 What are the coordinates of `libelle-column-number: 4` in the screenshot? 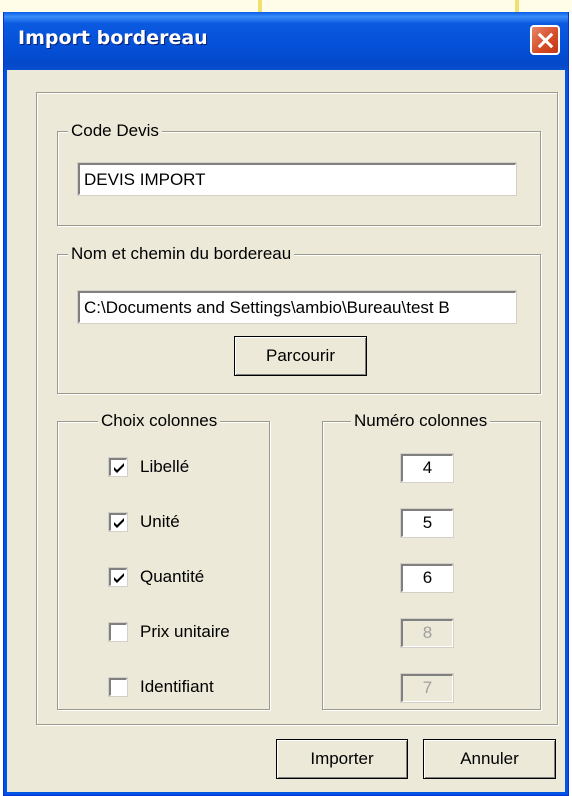 It's located at (427, 468).